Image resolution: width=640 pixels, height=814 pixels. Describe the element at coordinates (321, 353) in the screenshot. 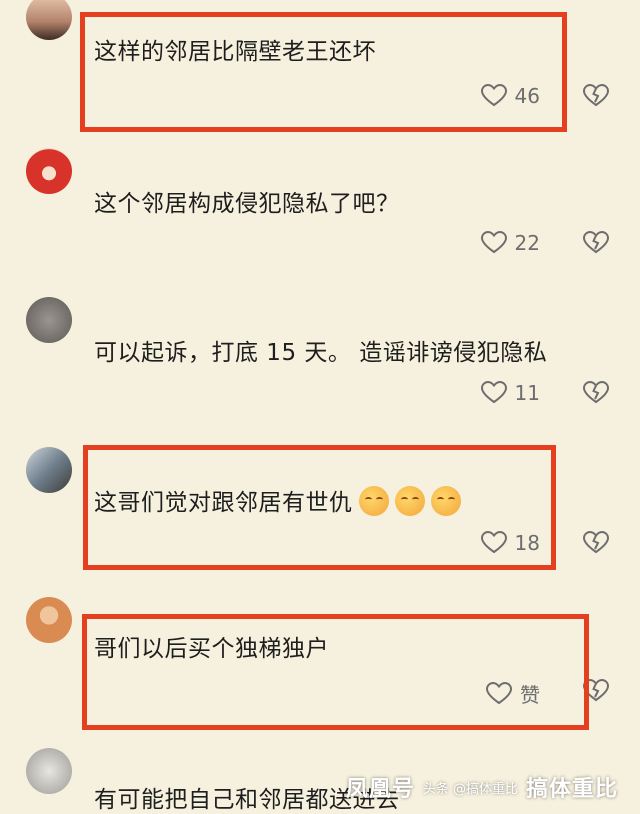

I see `comment-text: 可以起诉，打底 15 天。 造谣诽谤侵犯隐私` at that location.